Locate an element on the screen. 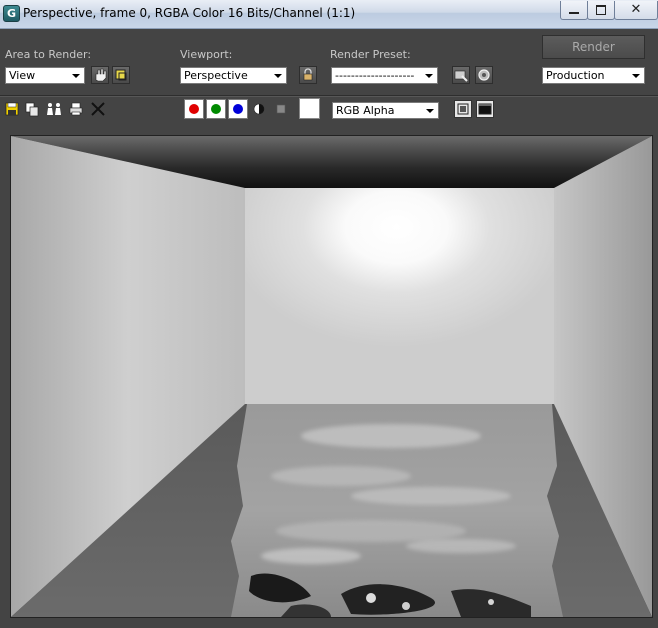 The image size is (658, 628). viewport-value: Perspective is located at coordinates (216, 75).